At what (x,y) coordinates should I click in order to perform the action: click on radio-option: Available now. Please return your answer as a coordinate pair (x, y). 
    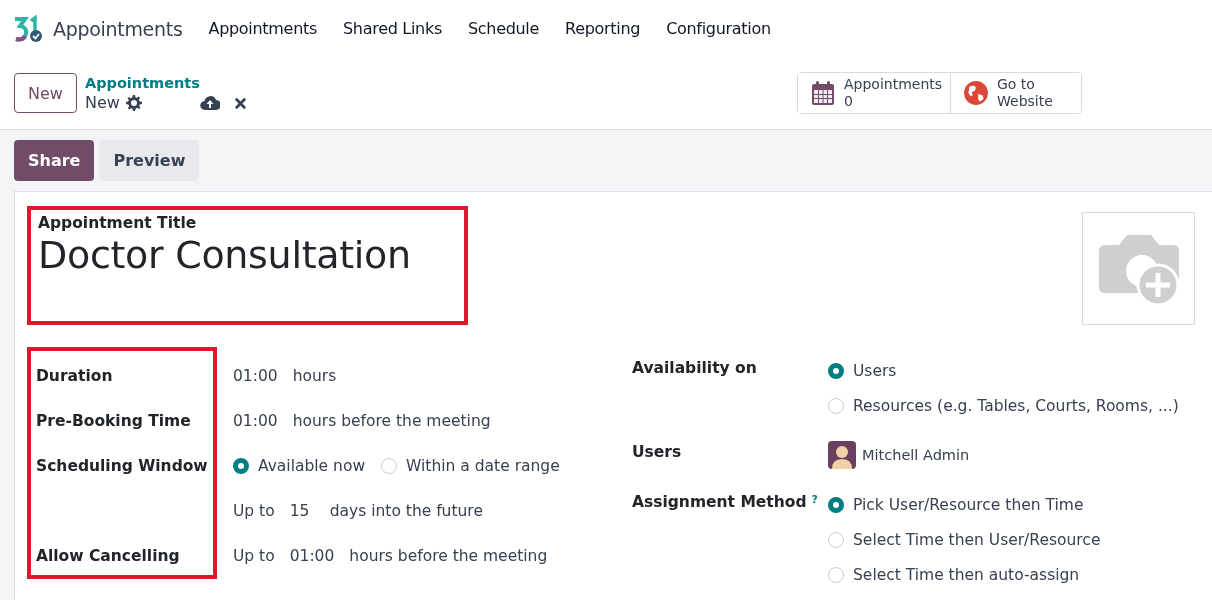
    Looking at the image, I should click on (299, 465).